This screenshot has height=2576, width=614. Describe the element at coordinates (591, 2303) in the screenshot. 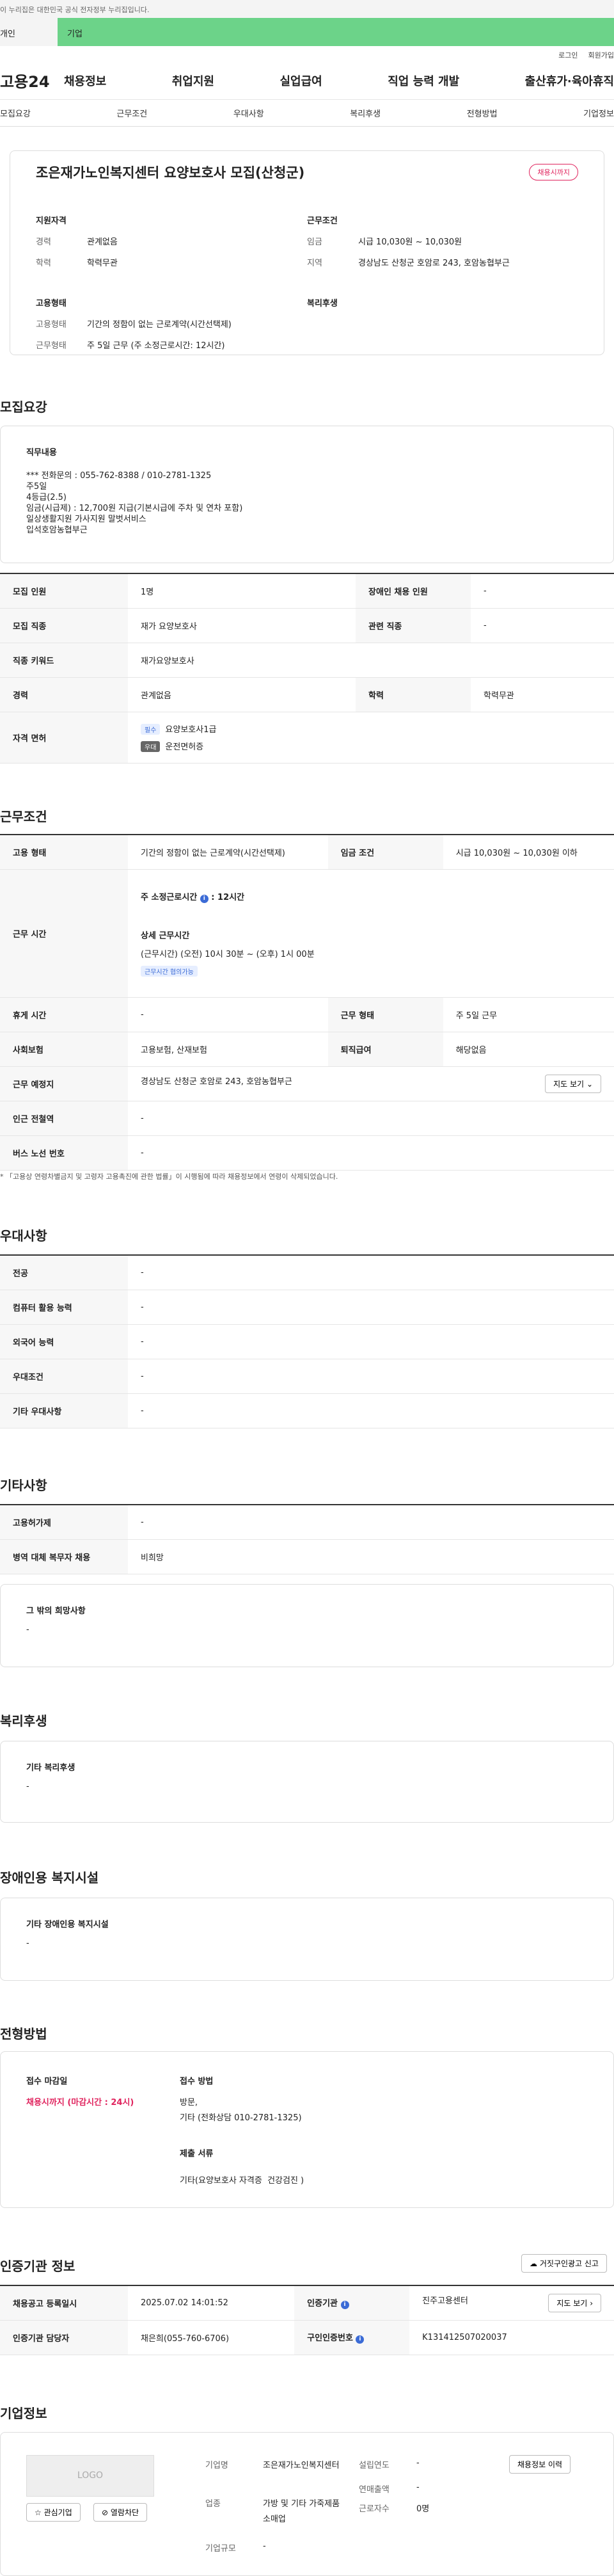

I see `chevron-right-icon: ›` at that location.